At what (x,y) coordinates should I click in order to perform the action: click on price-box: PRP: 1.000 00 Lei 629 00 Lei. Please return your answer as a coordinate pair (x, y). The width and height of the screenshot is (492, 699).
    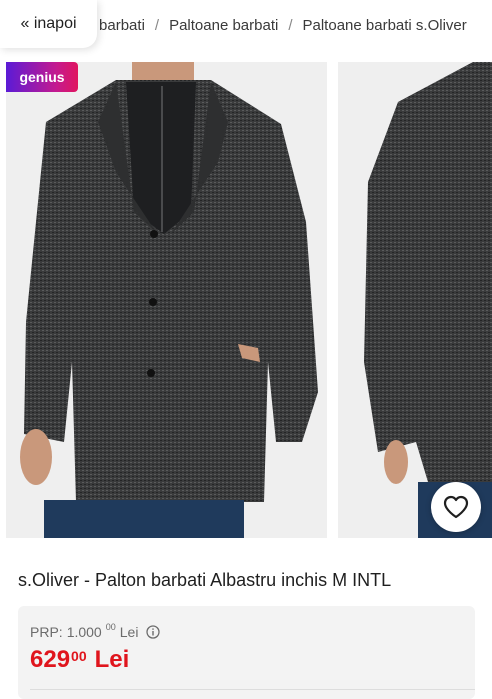
    Looking at the image, I should click on (246, 652).